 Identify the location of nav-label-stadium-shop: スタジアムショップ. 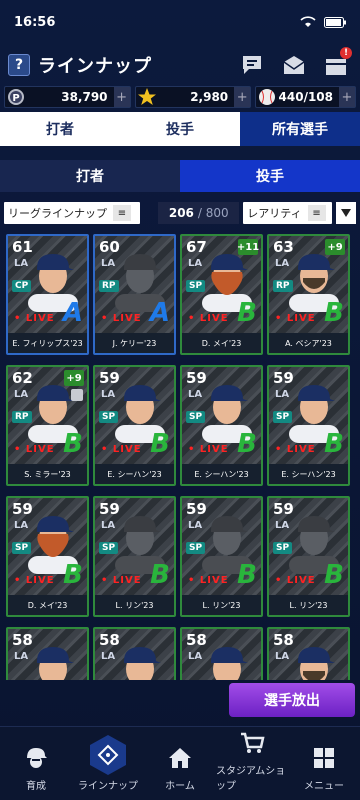
(251, 779).